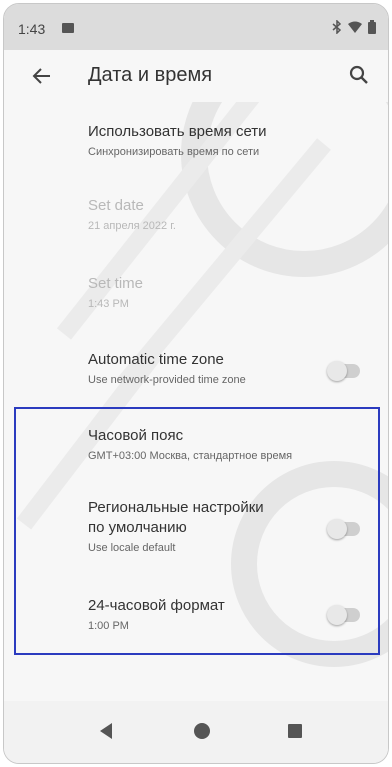  What do you see at coordinates (116, 205) in the screenshot?
I see `setting-title: Set date` at bounding box center [116, 205].